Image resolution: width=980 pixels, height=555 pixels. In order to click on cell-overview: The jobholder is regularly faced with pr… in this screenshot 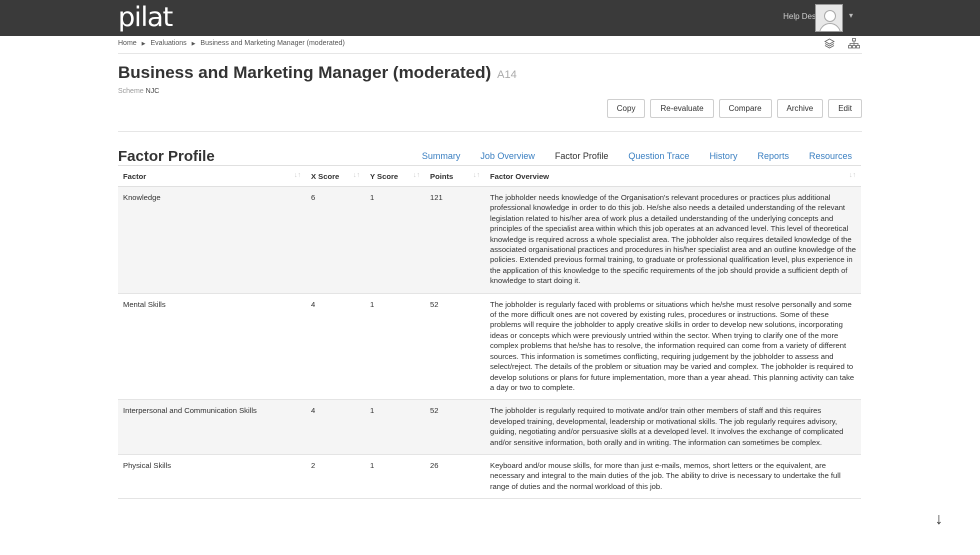, I will do `click(673, 347)`.